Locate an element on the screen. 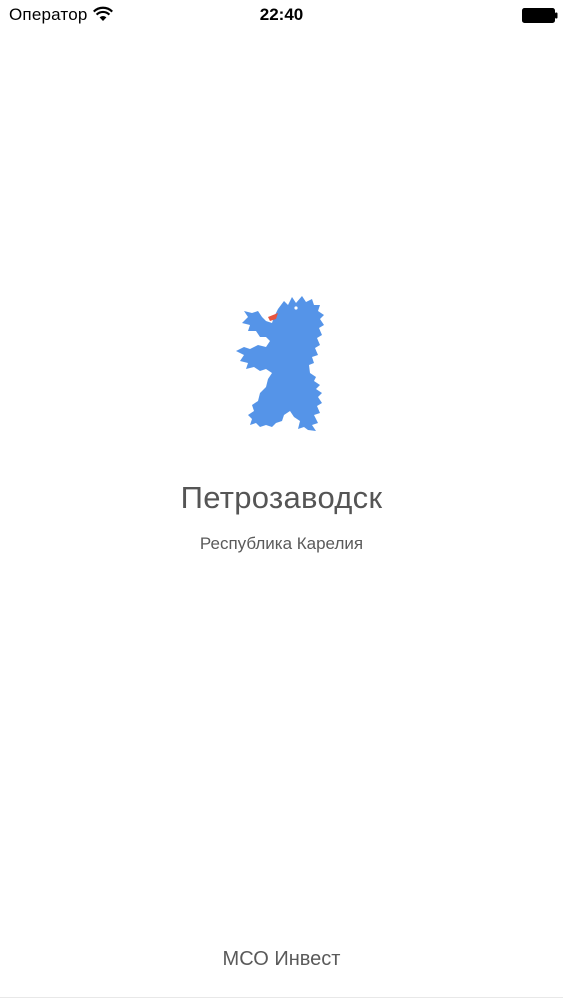  bottom-divider is located at coordinates (281, 997).